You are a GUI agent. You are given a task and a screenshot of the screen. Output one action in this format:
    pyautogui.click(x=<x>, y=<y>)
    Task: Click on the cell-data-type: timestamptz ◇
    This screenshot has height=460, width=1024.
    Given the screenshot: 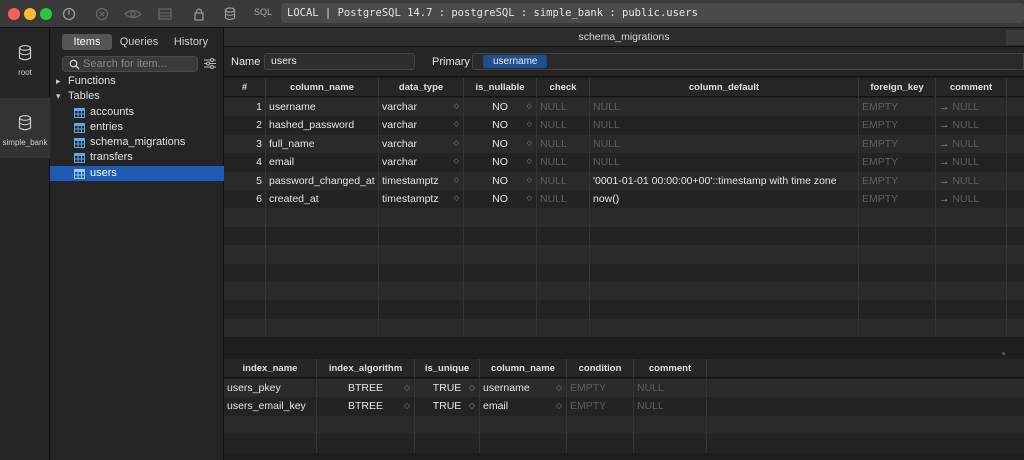 What is the action you would take?
    pyautogui.click(x=421, y=180)
    